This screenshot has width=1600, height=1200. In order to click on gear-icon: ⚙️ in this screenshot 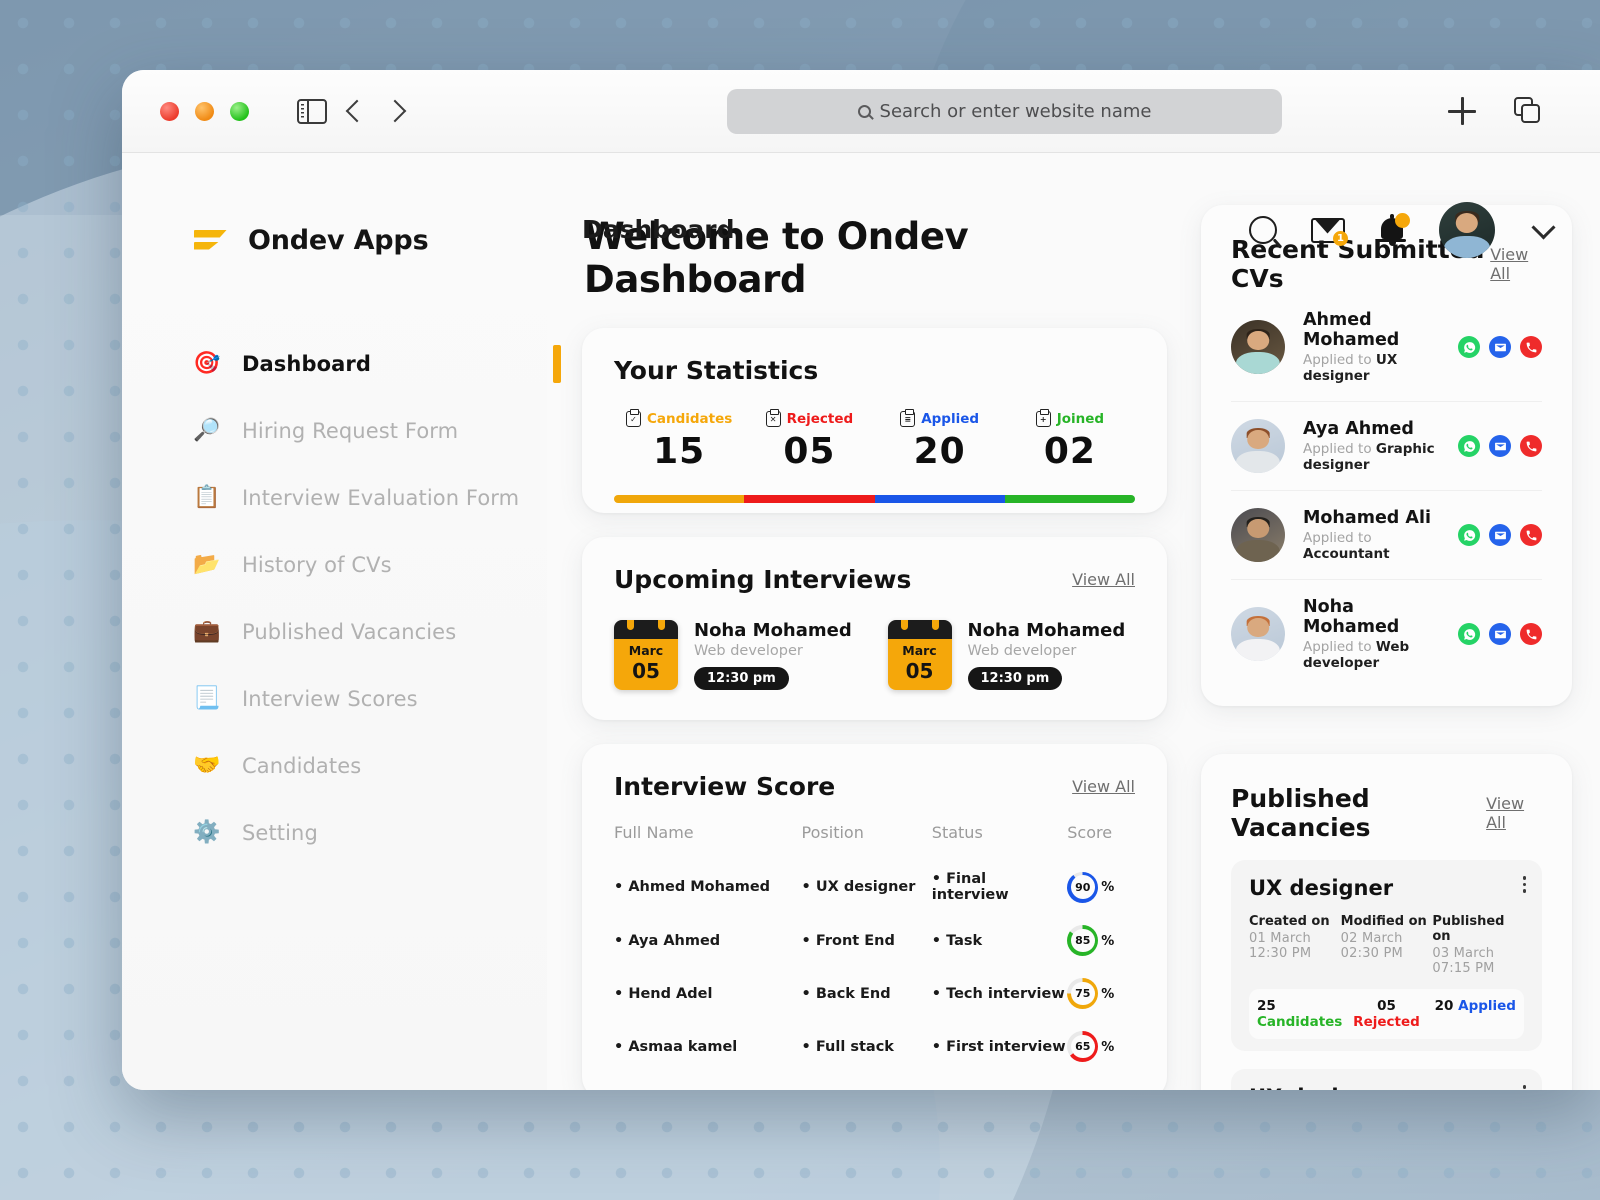, I will do `click(207, 832)`.